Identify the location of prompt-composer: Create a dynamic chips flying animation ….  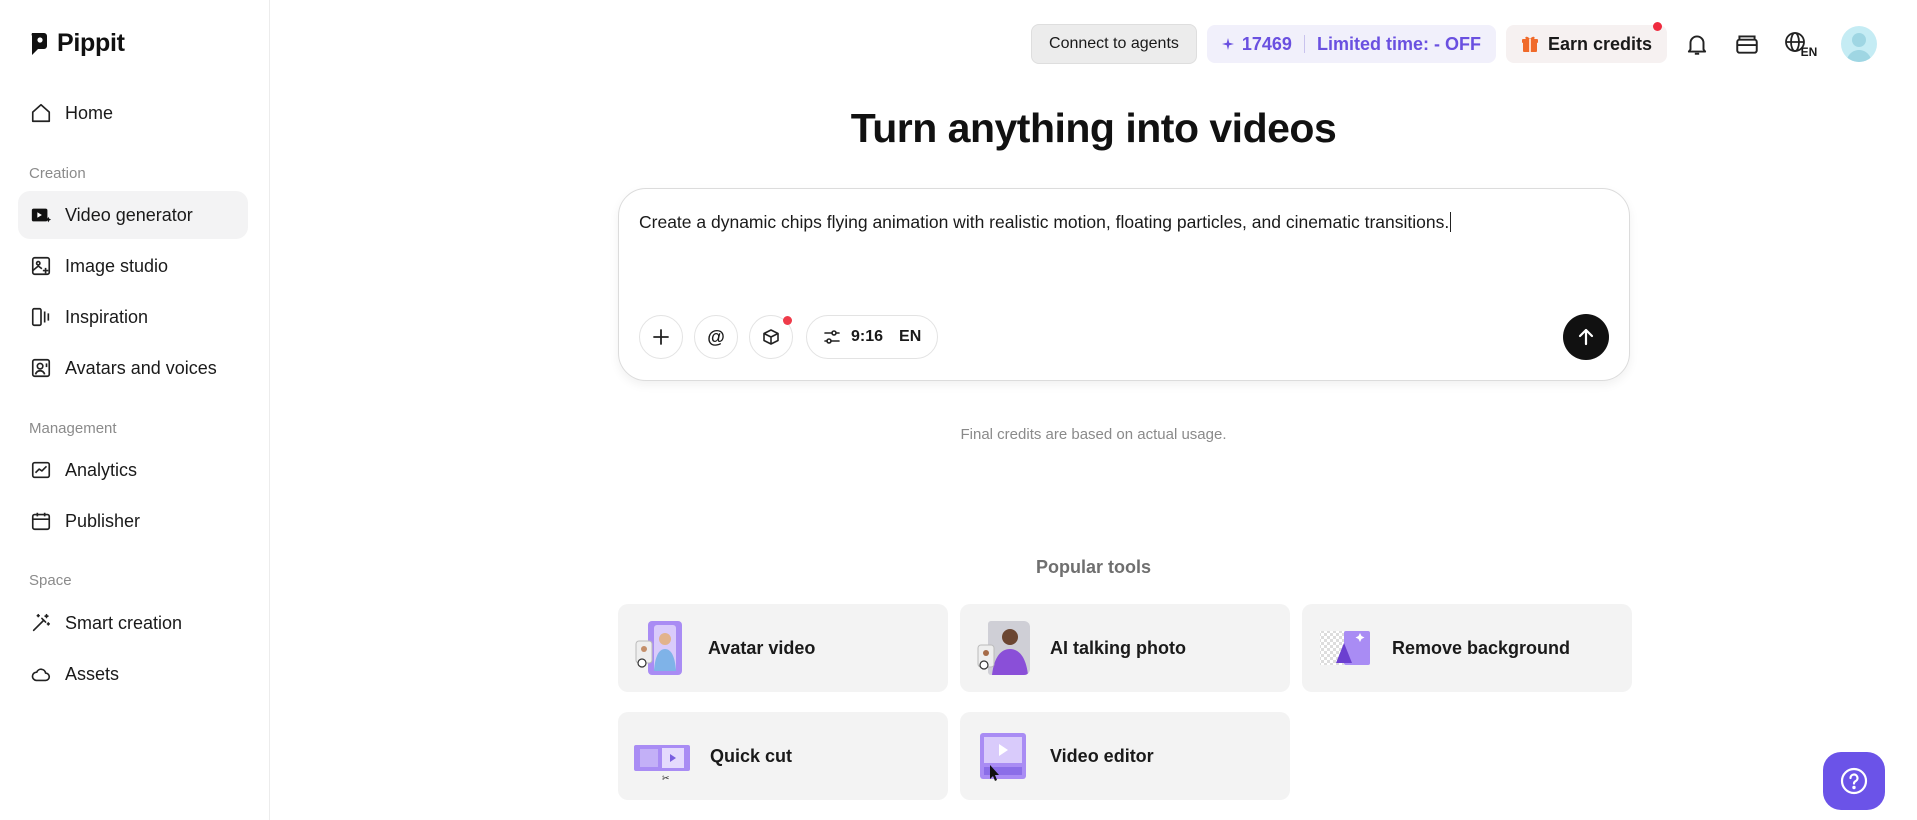
(1124, 284).